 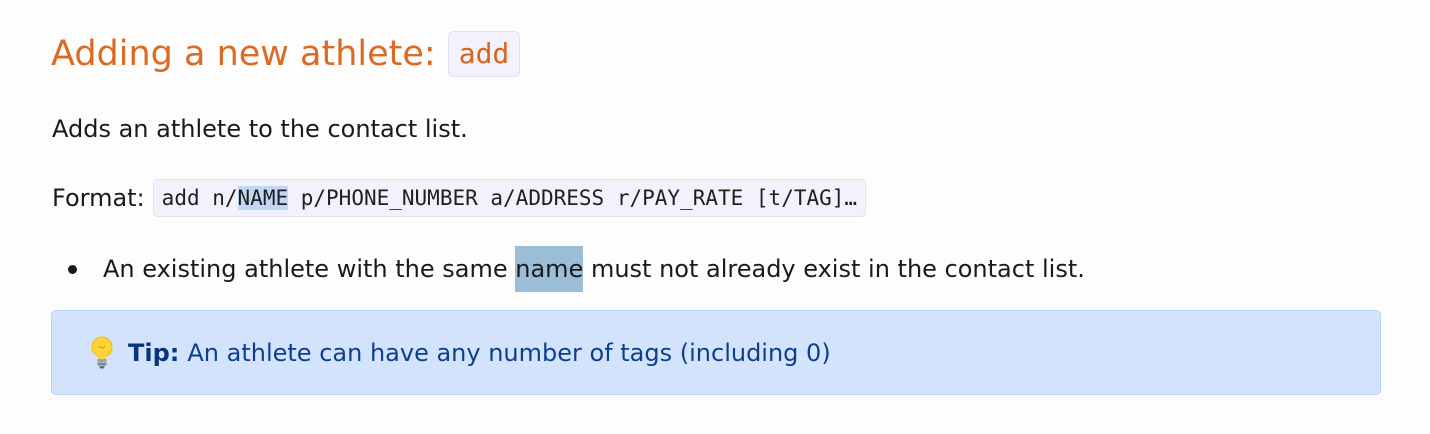 What do you see at coordinates (260, 129) in the screenshot?
I see `section-description: Adds an athlete to the contact list.` at bounding box center [260, 129].